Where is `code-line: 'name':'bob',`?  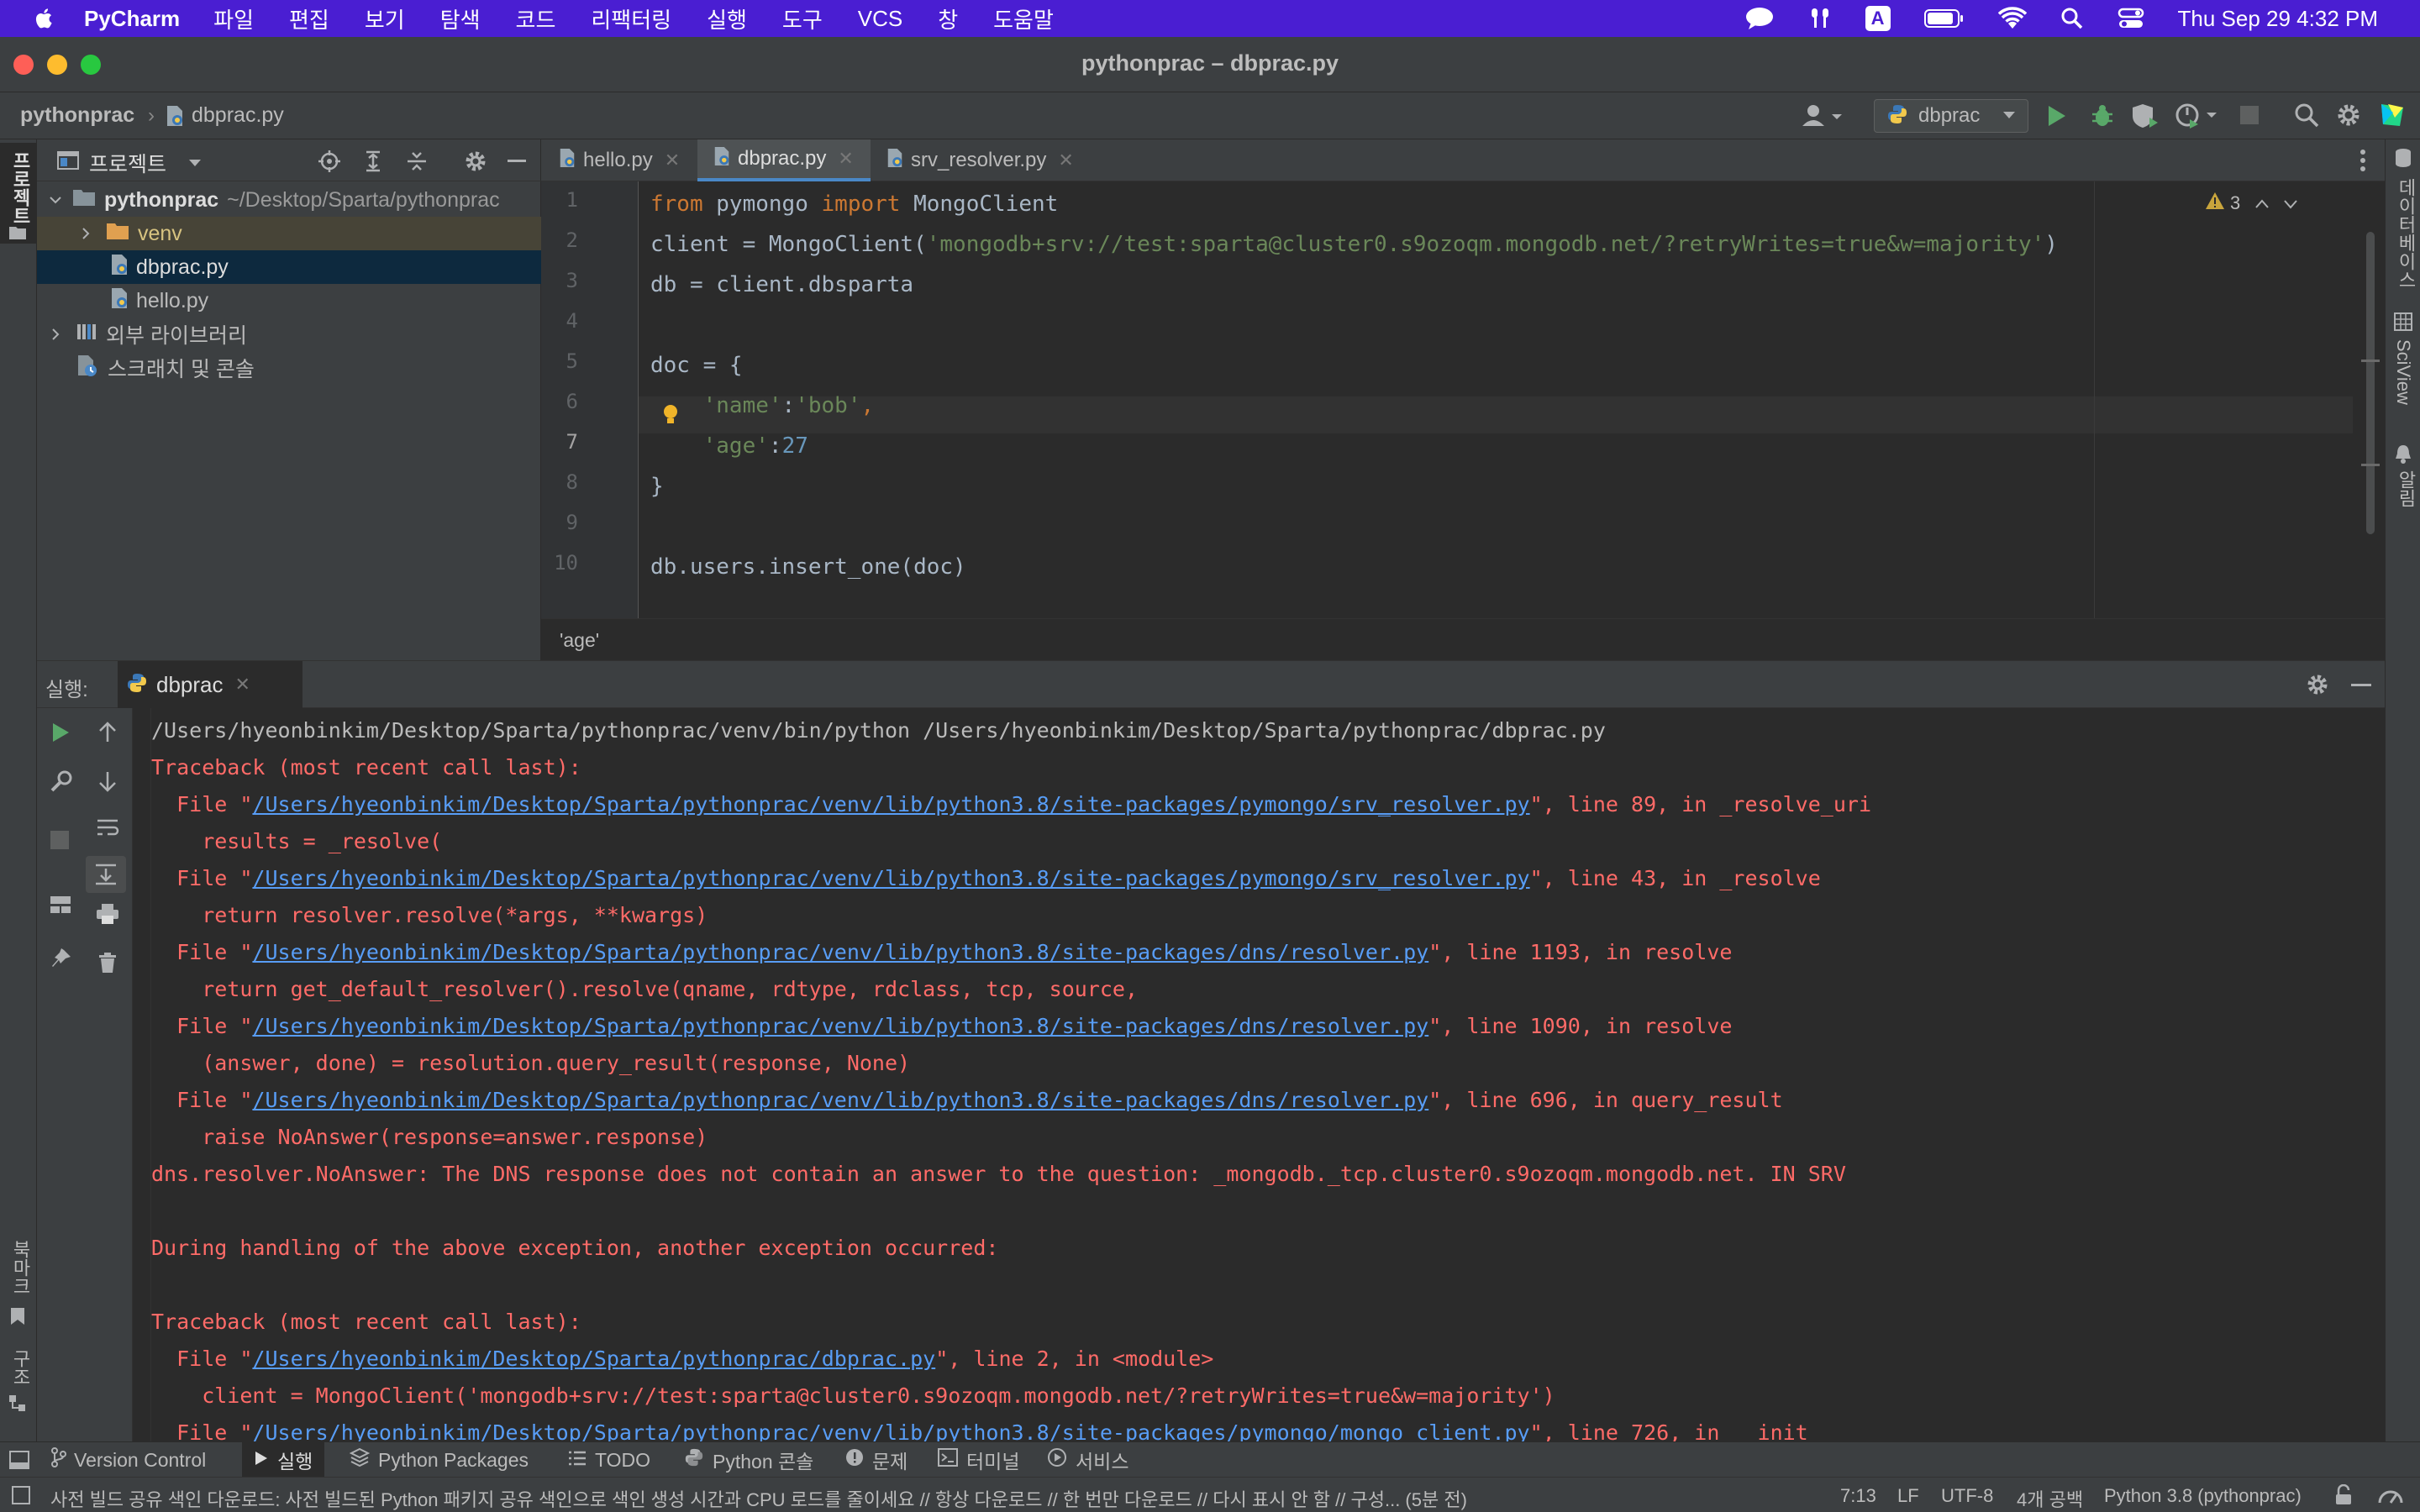
code-line: 'name':'bob', is located at coordinates (763, 405).